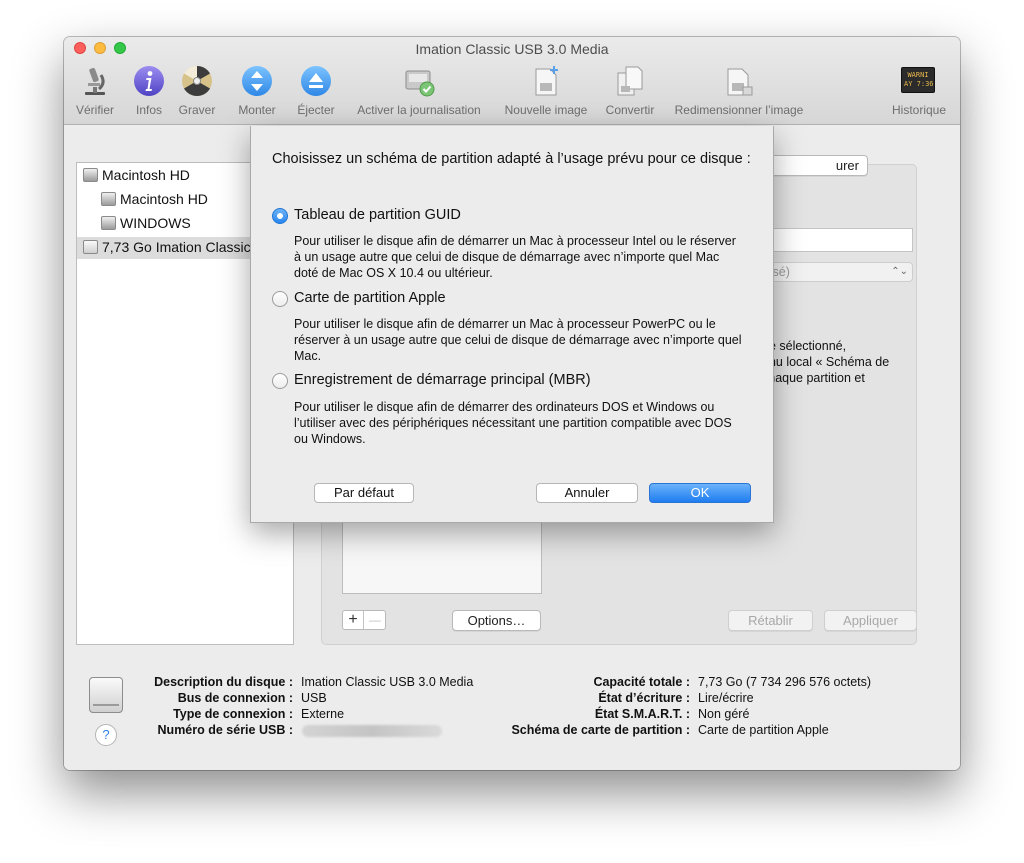 The width and height of the screenshot is (1024, 863). I want to click on burn-icon, so click(197, 81).